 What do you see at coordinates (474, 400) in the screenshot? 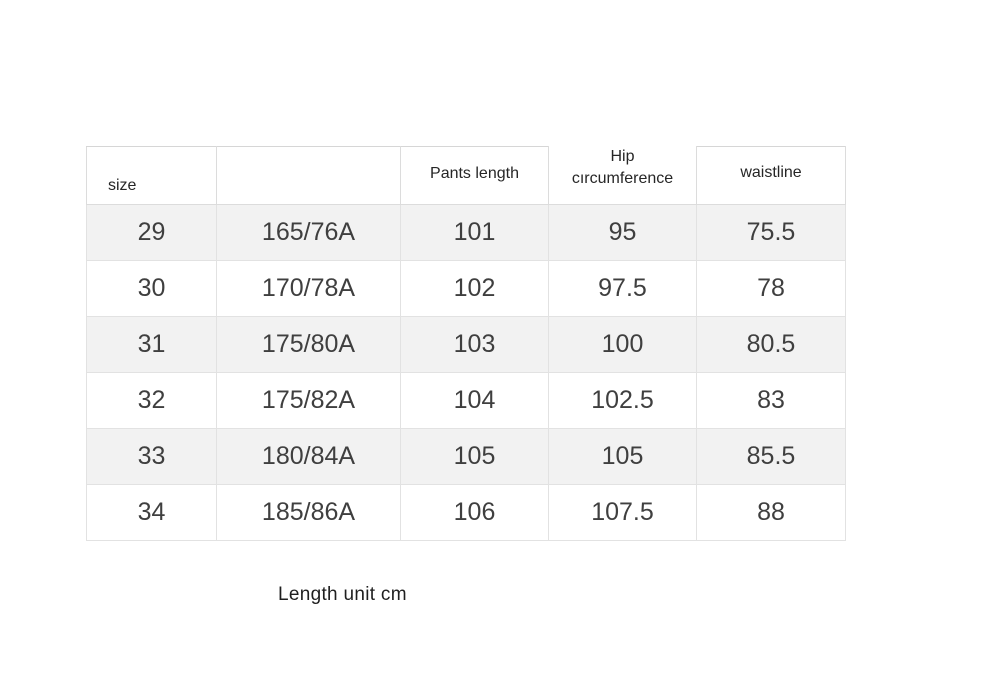
I see `cell-pants-length: 104` at bounding box center [474, 400].